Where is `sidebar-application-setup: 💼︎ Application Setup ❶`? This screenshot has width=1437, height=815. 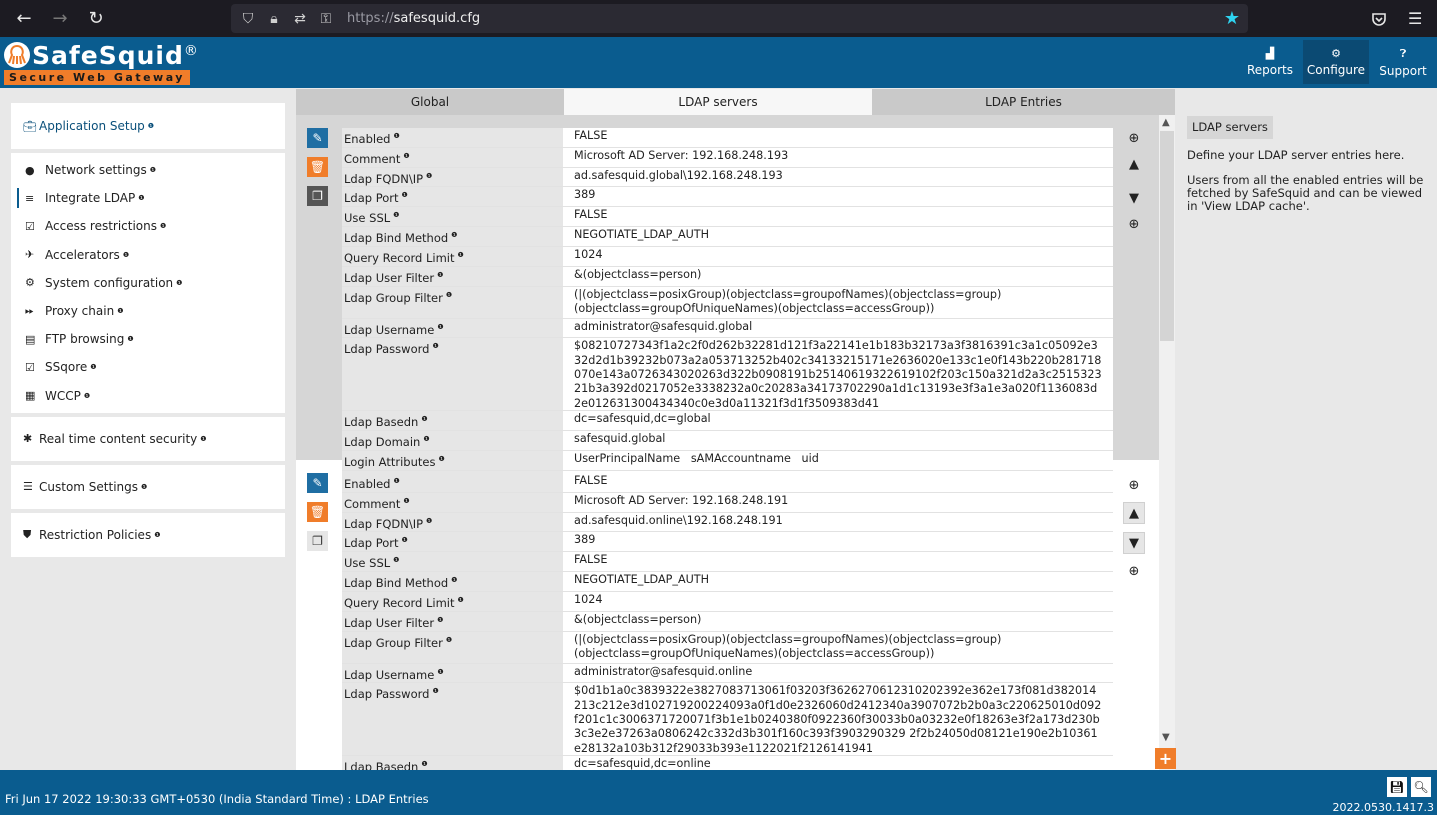
sidebar-application-setup: 💼︎ Application Setup ❶ is located at coordinates (148, 126).